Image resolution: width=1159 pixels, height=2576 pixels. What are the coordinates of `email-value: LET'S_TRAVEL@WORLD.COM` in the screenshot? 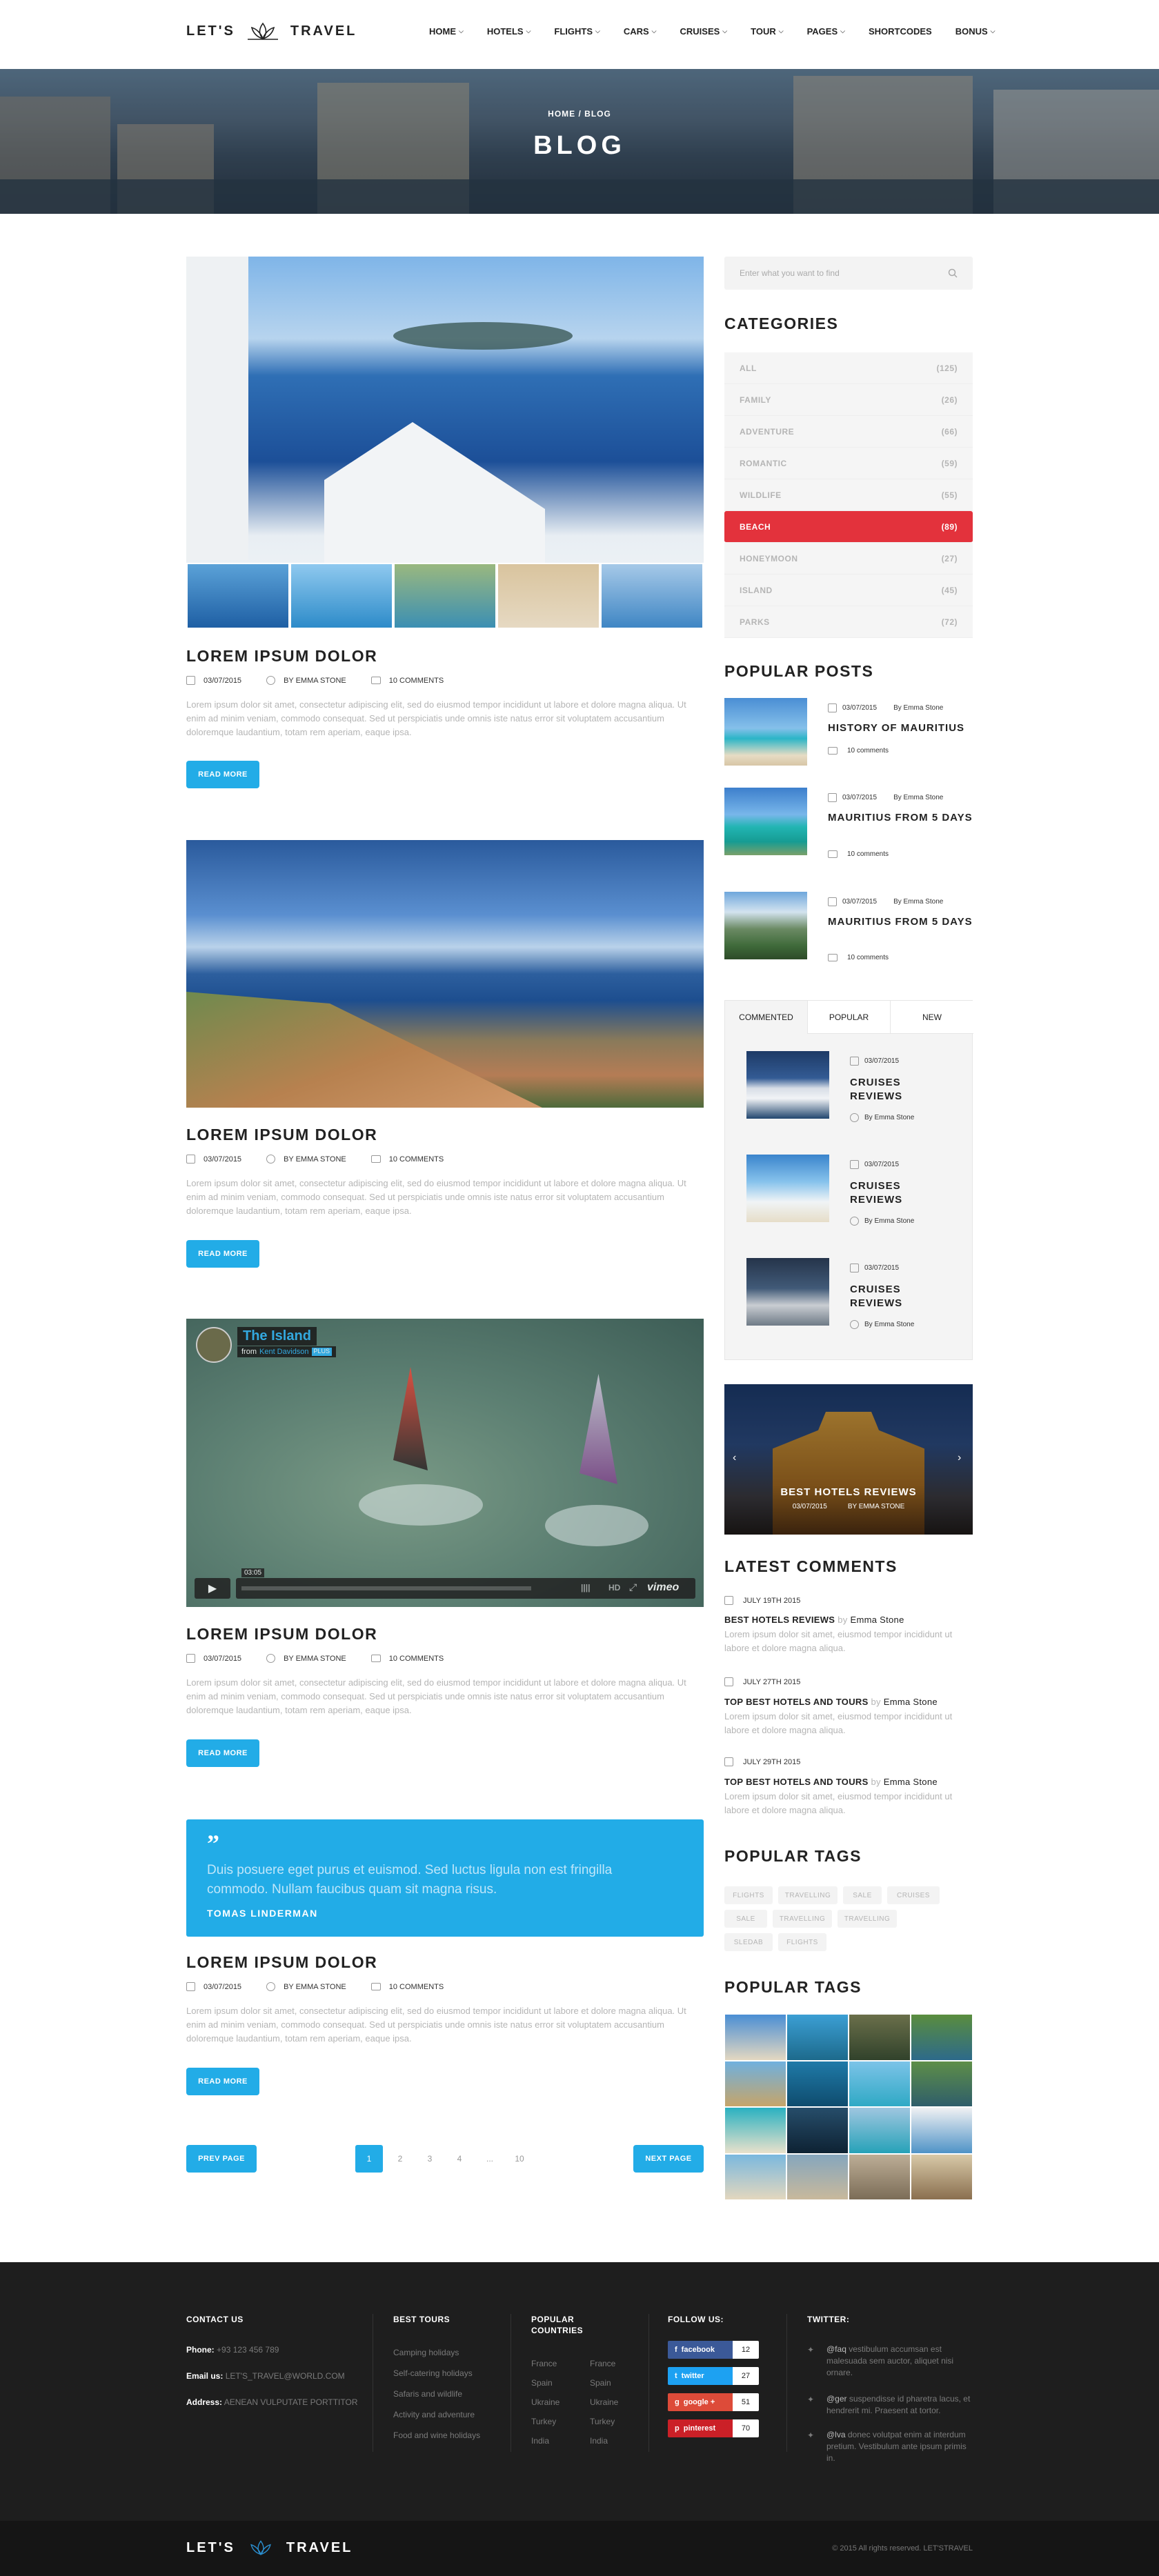 It's located at (285, 2376).